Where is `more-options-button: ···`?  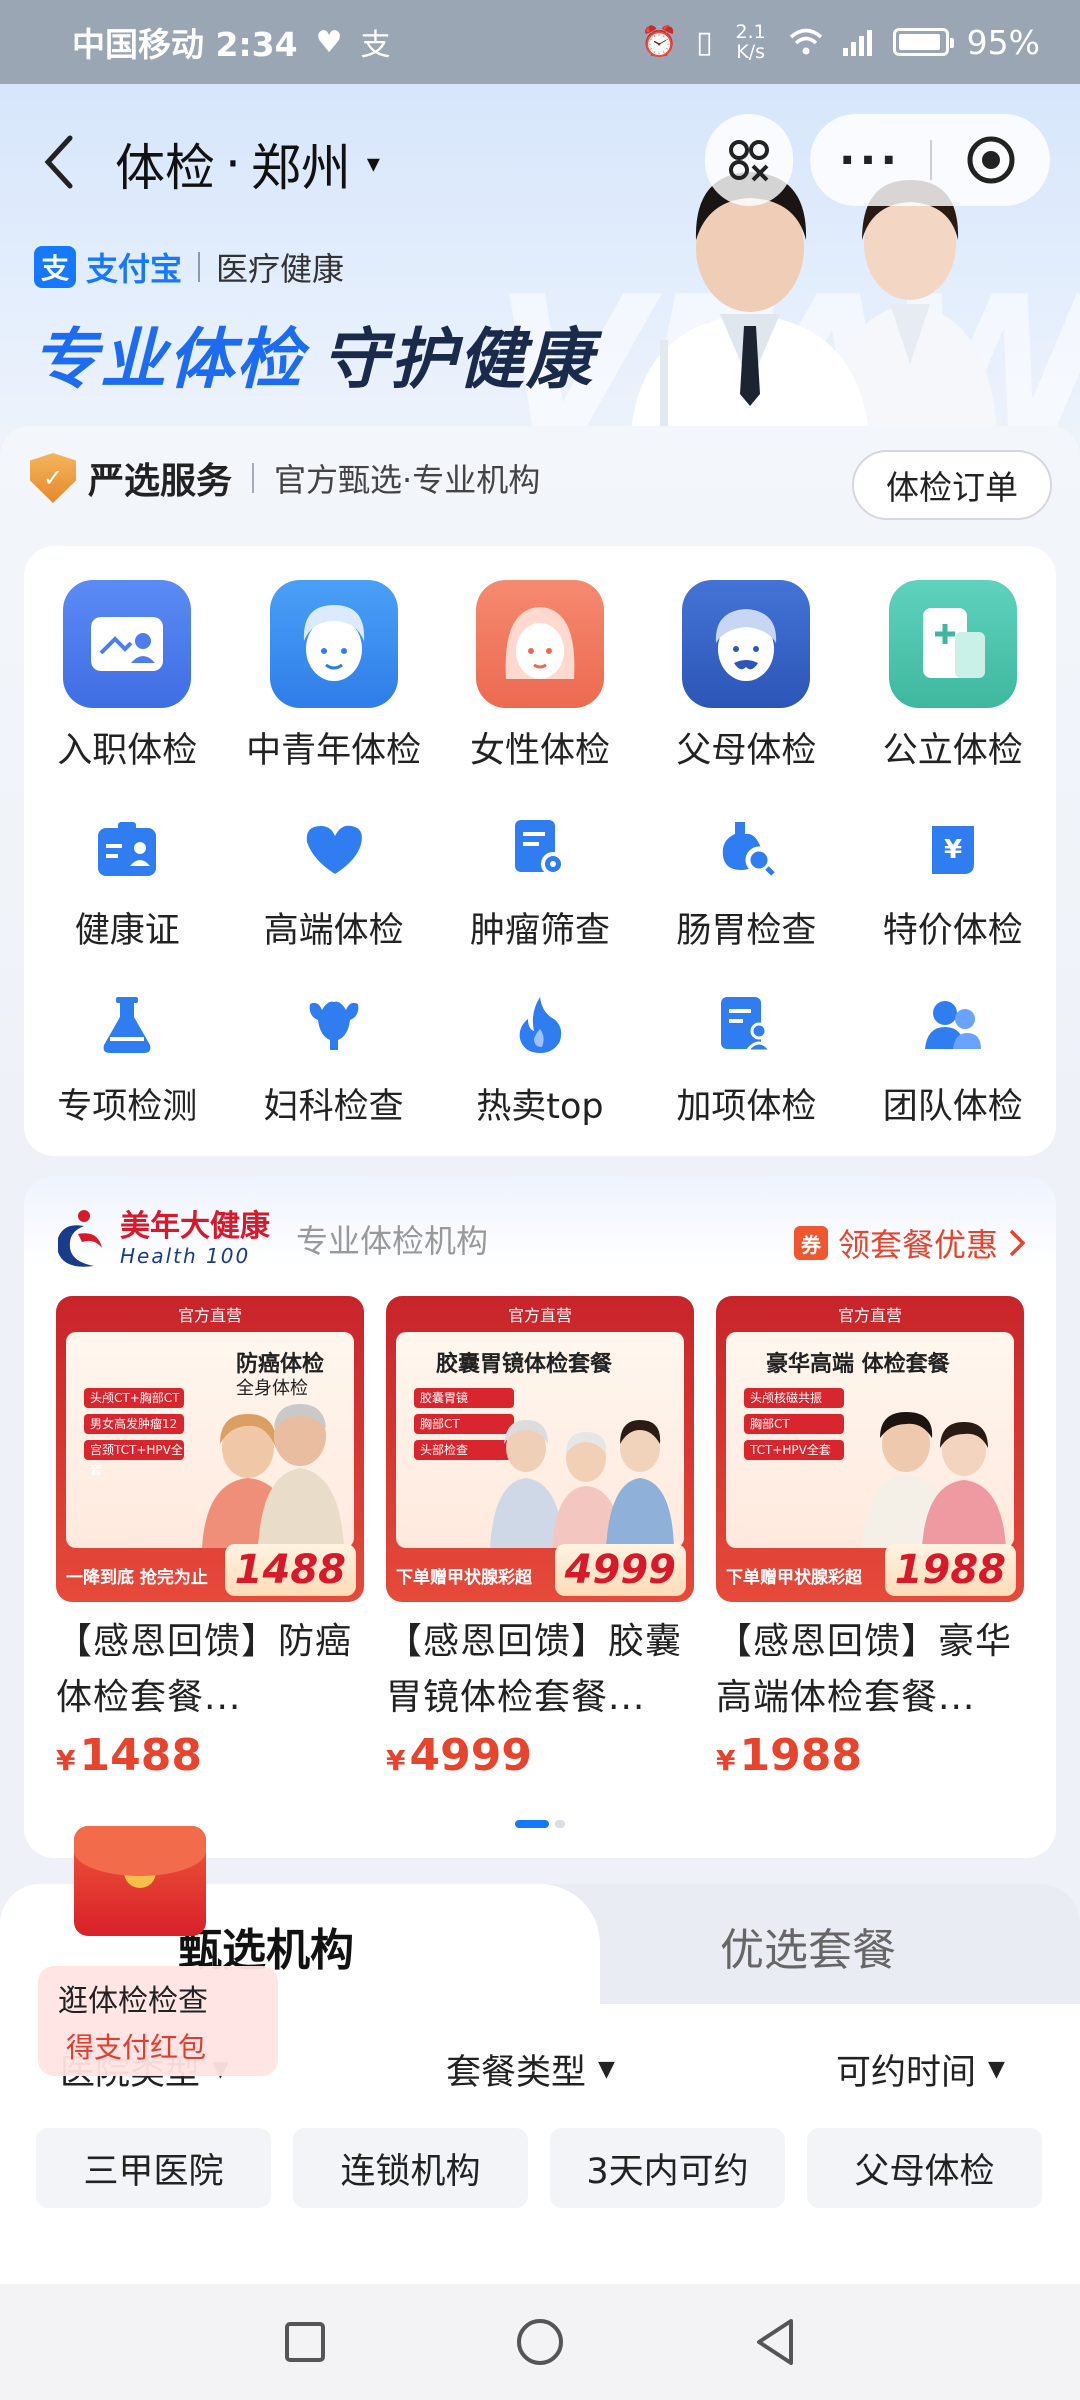
more-options-button: ··· is located at coordinates (870, 160).